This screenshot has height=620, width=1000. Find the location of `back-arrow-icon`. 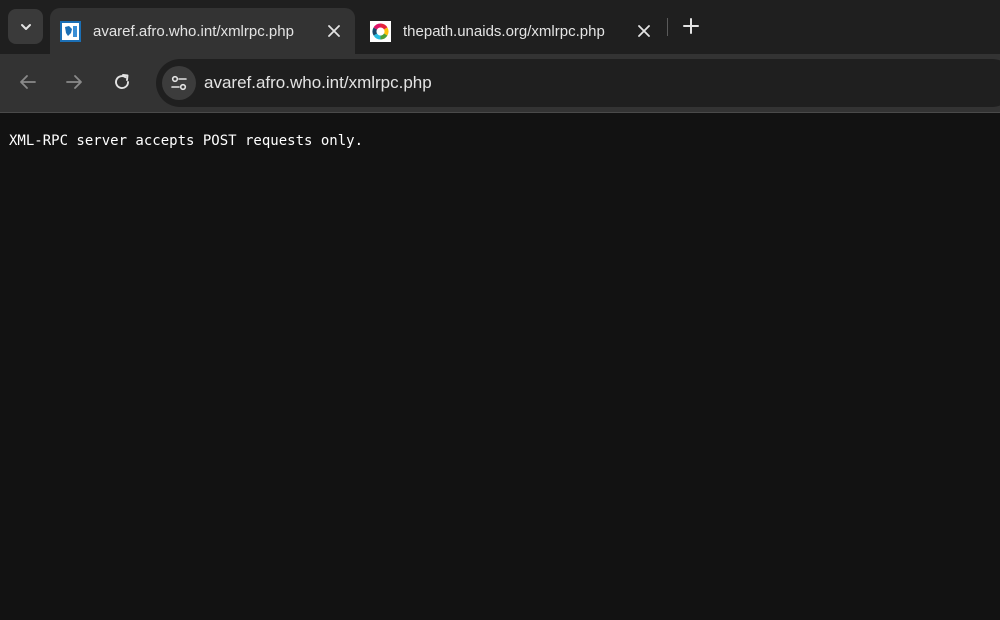

back-arrow-icon is located at coordinates (28, 82).